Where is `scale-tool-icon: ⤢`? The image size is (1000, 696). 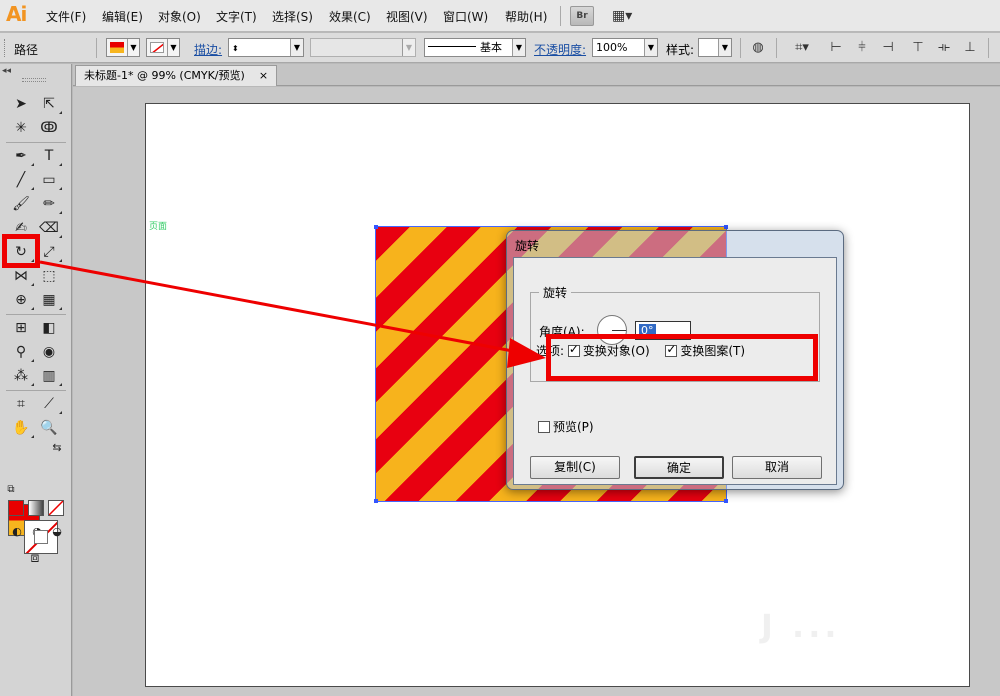
scale-tool-icon: ⤢ is located at coordinates (50, 252).